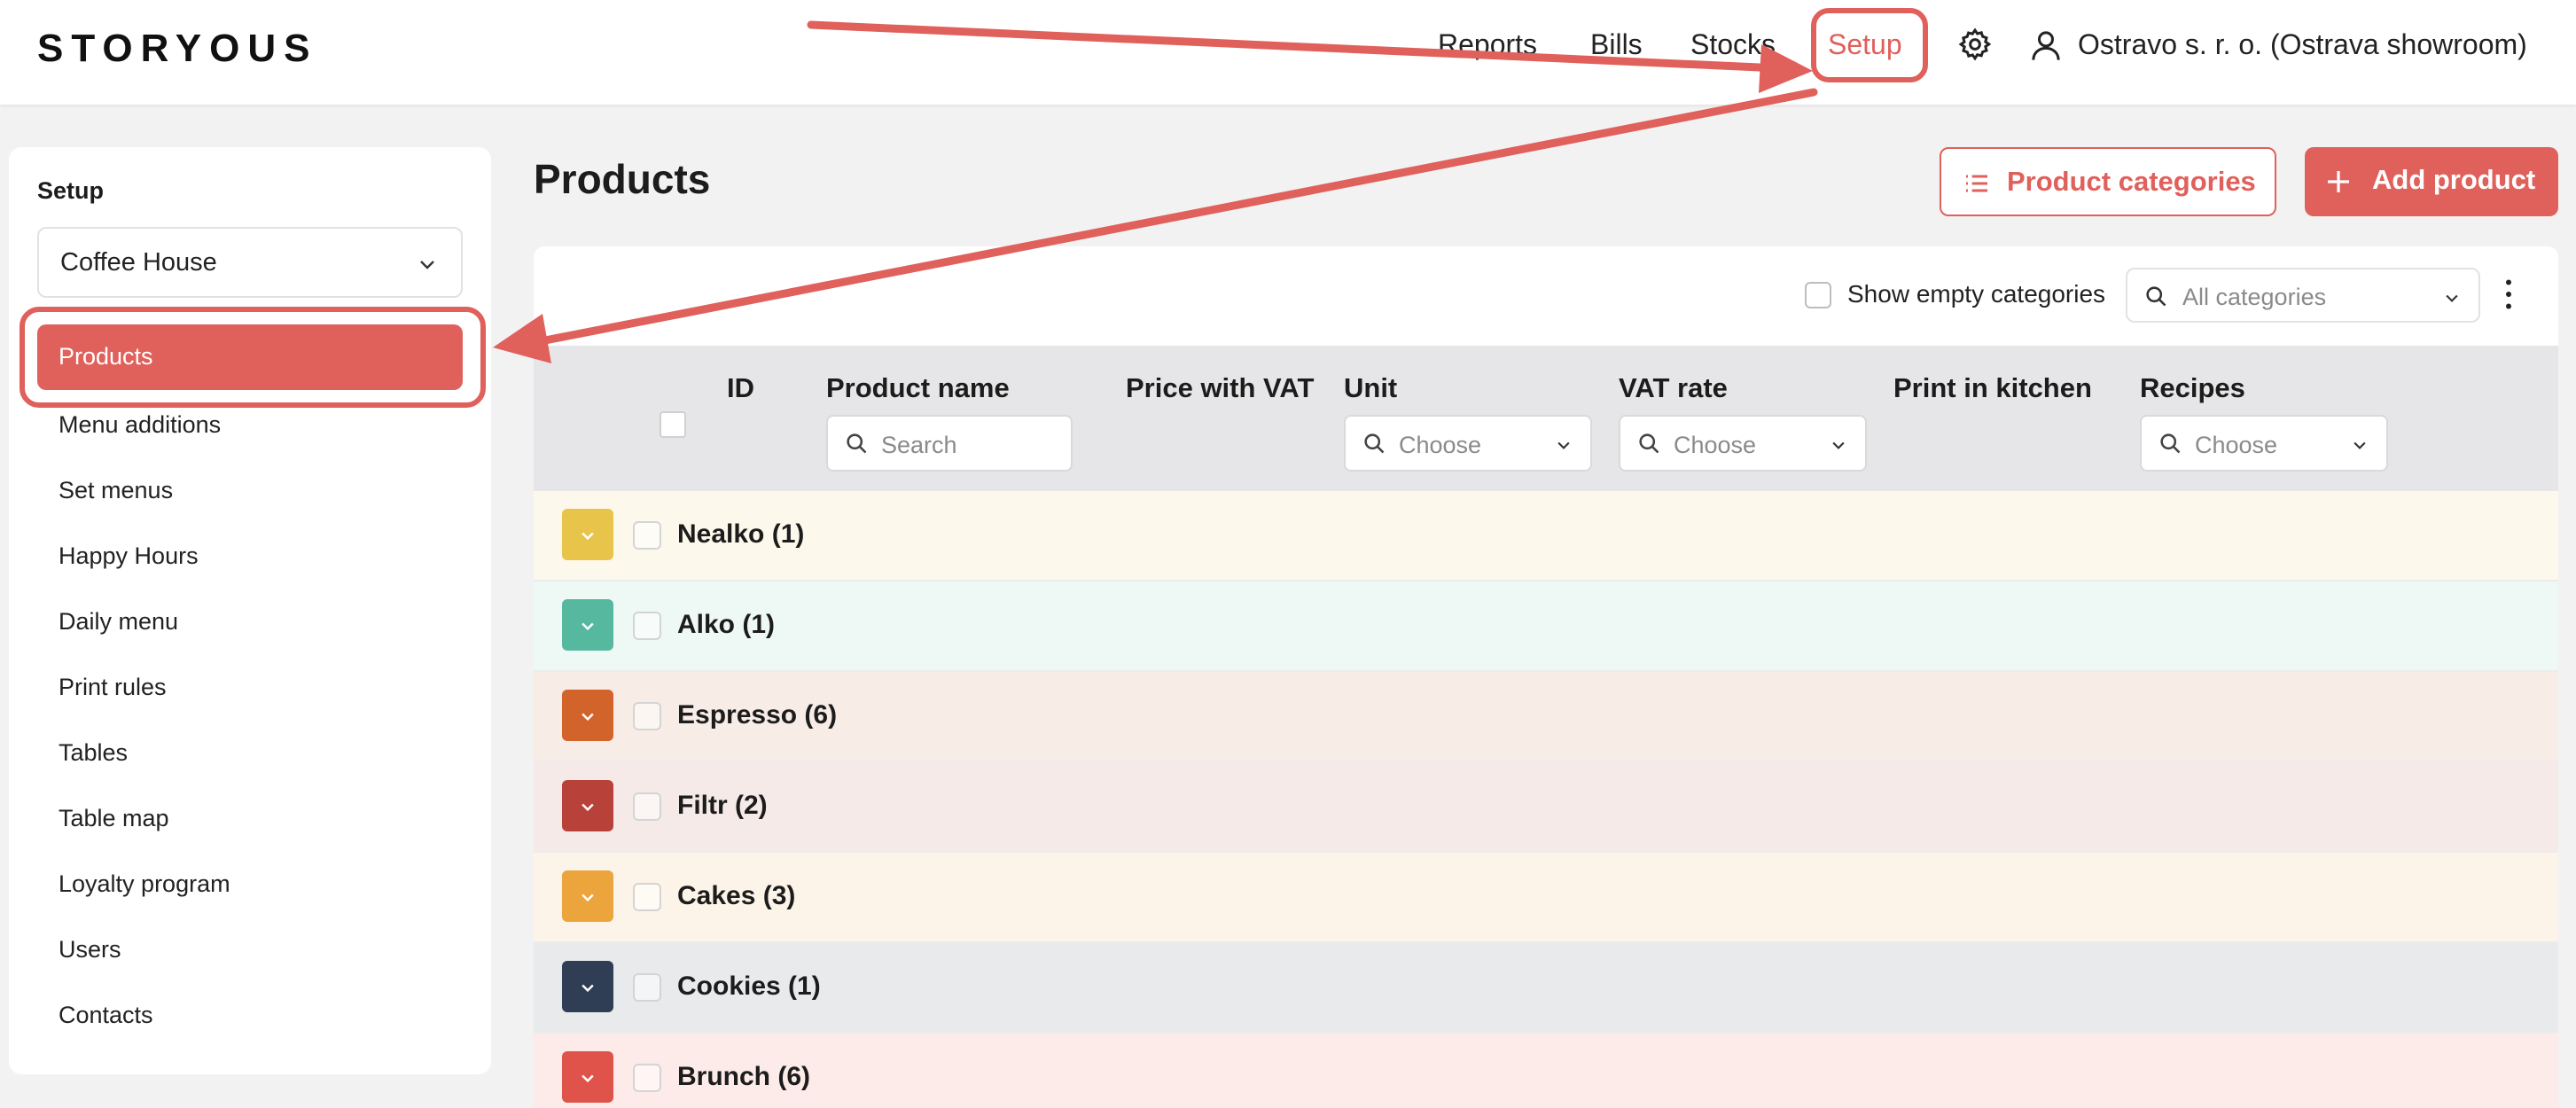 The image size is (2576, 1108). Describe the element at coordinates (740, 534) in the screenshot. I see `category-label: Nealko (1)` at that location.